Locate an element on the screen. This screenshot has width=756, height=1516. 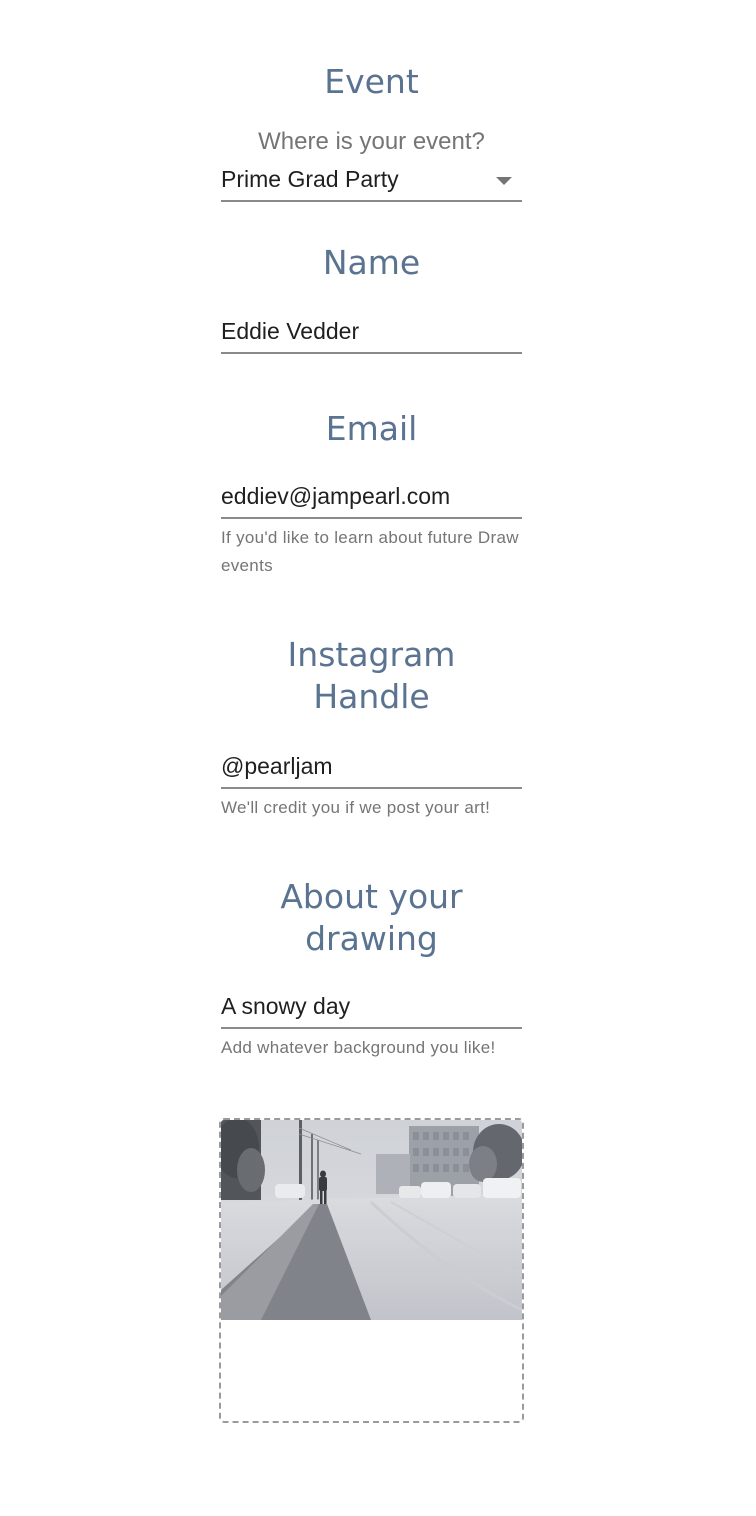
drawing-description-value: A snowy day is located at coordinates (286, 1006).